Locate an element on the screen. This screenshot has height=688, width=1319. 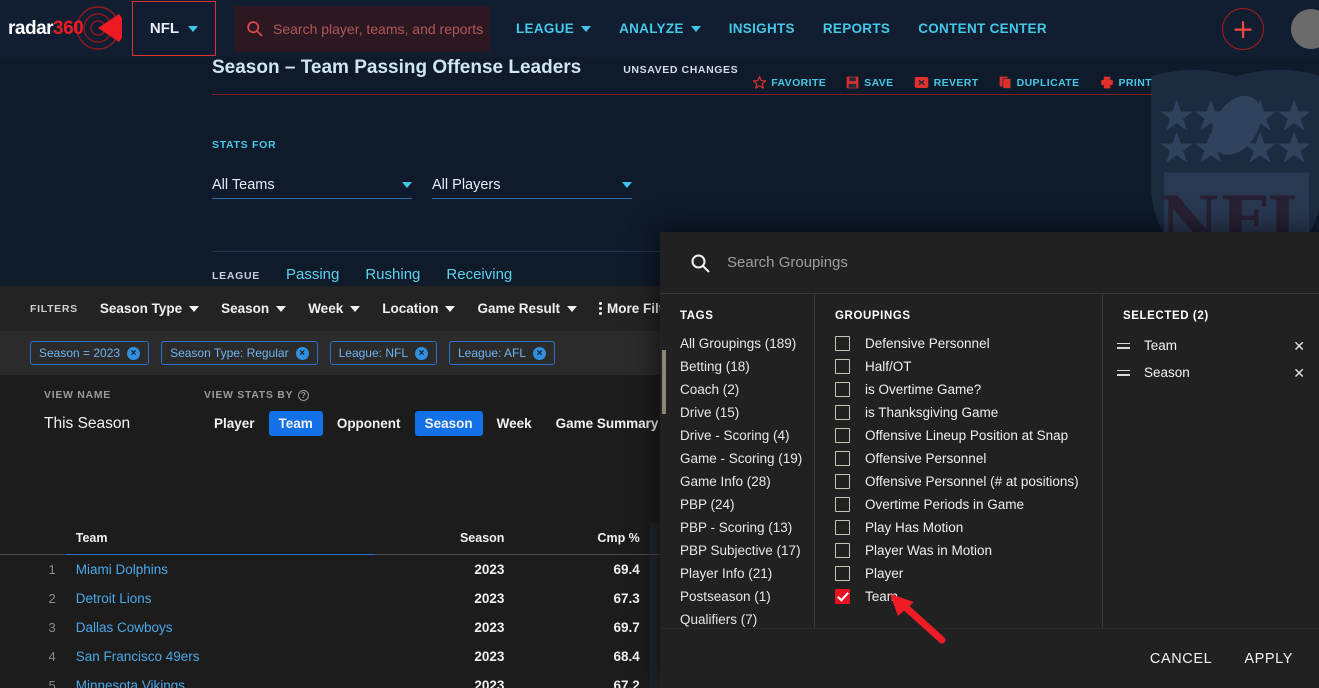
avatar is located at coordinates (1305, 29).